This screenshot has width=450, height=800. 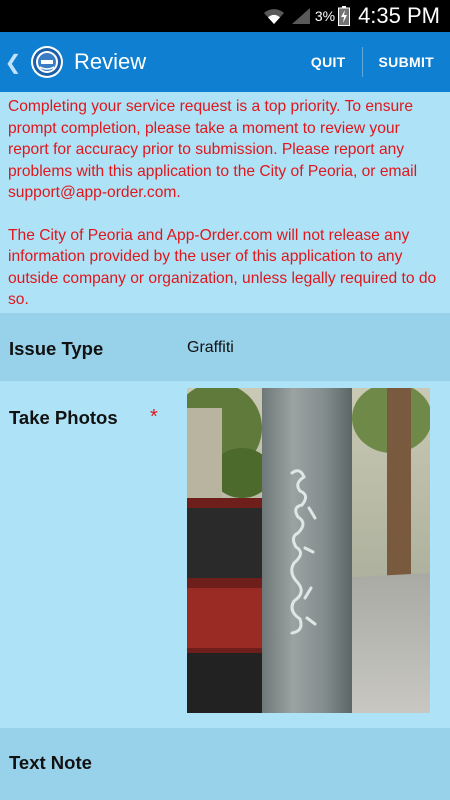 I want to click on back-chevron-icon: ❮, so click(x=13, y=62).